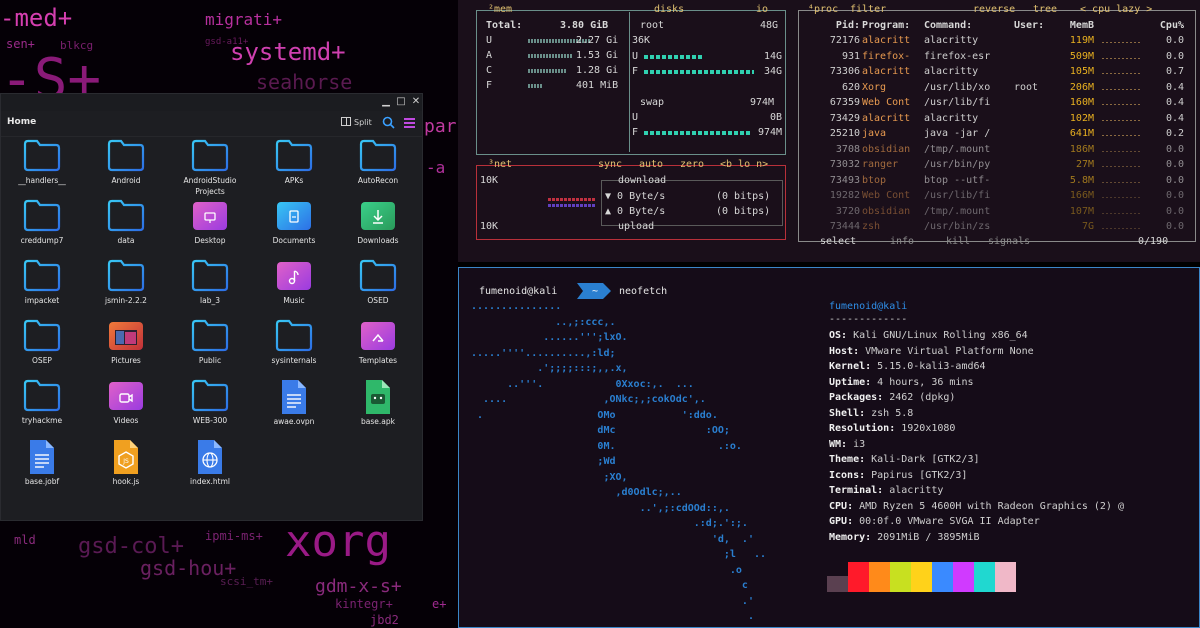  I want to click on minimize-icon: ▁, so click(386, 102).